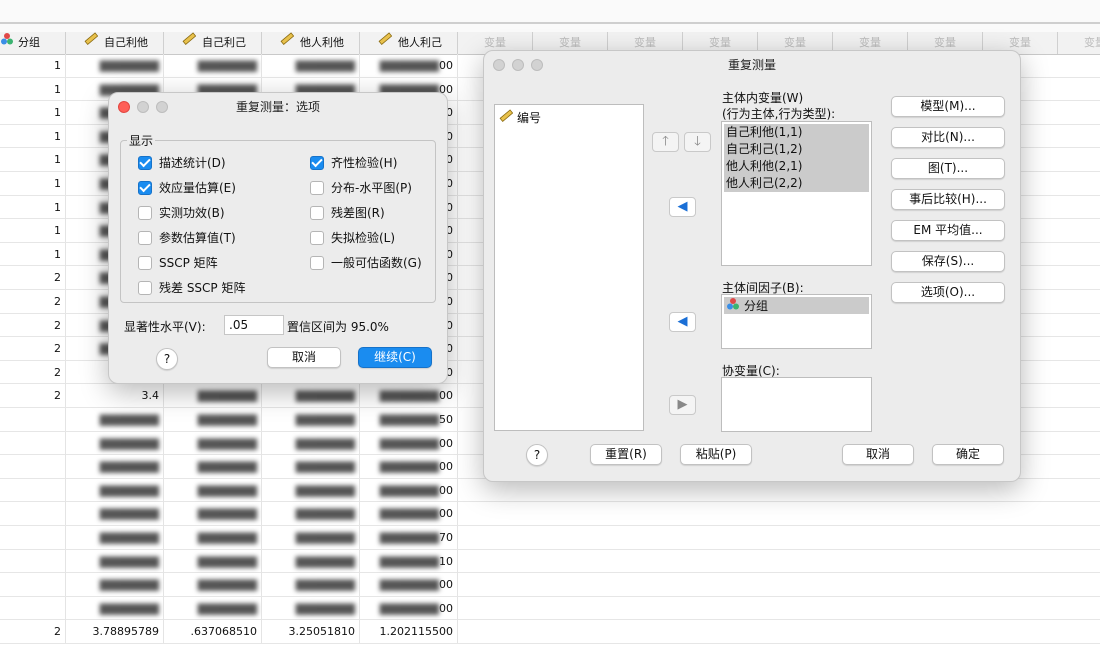  What do you see at coordinates (347, 212) in the screenshot?
I see `checkbox-option: 残差图(R)` at bounding box center [347, 212].